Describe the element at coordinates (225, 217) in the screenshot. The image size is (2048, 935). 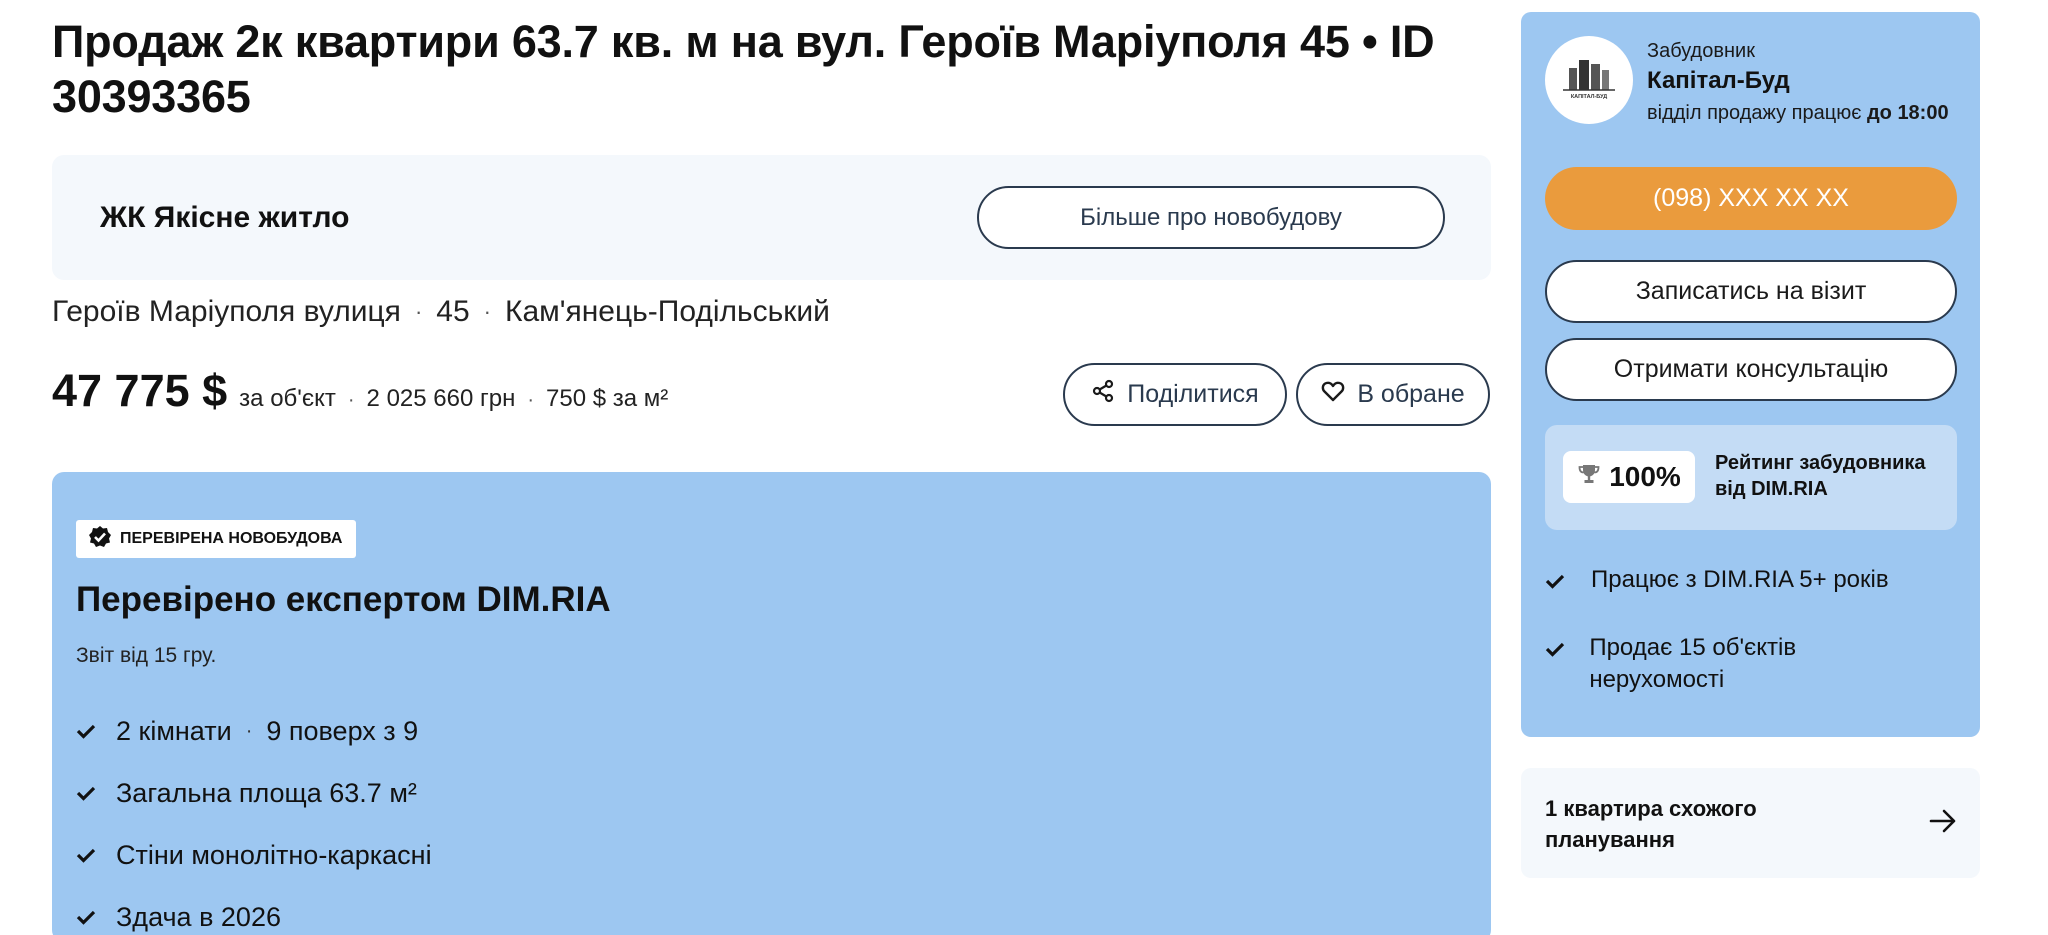
I see `complex-name: ЖК Якісне житло` at that location.